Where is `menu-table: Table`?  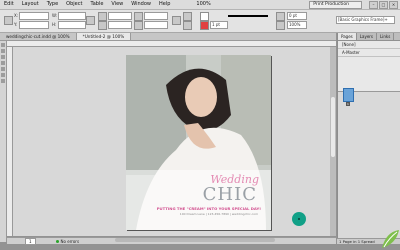
menu-table: Table is located at coordinates (96, 4).